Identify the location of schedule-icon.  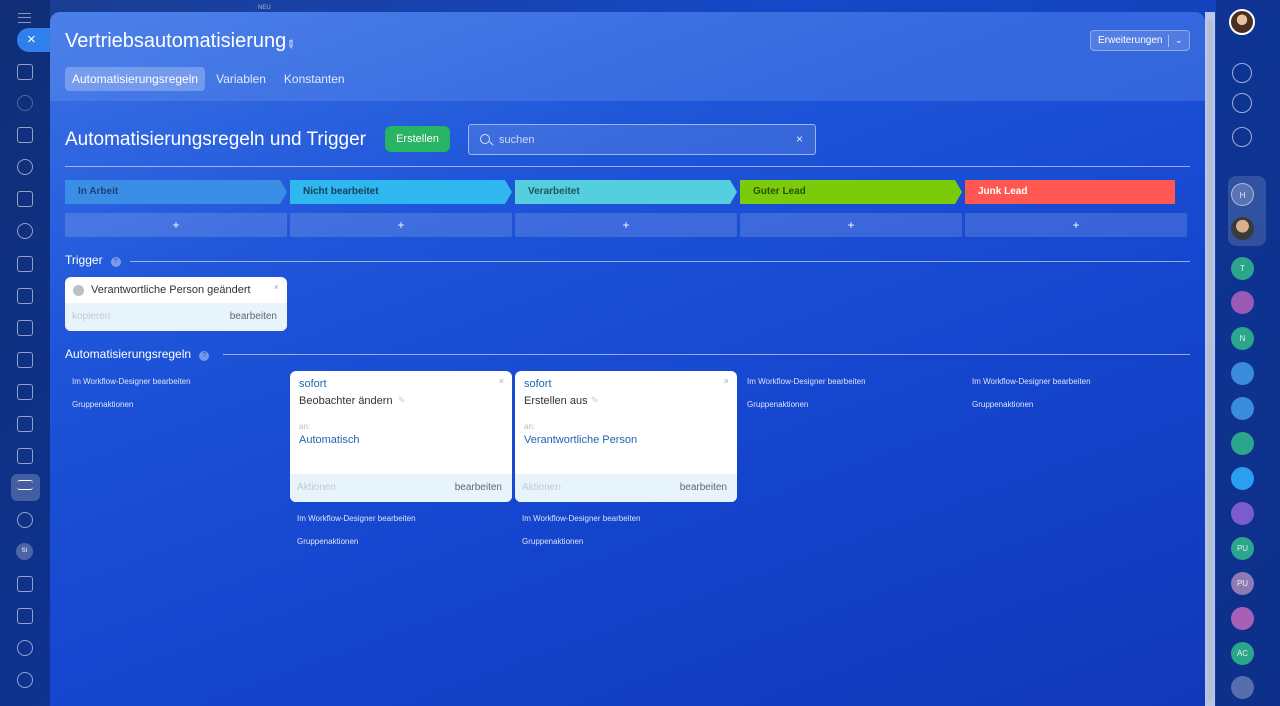
(25, 456).